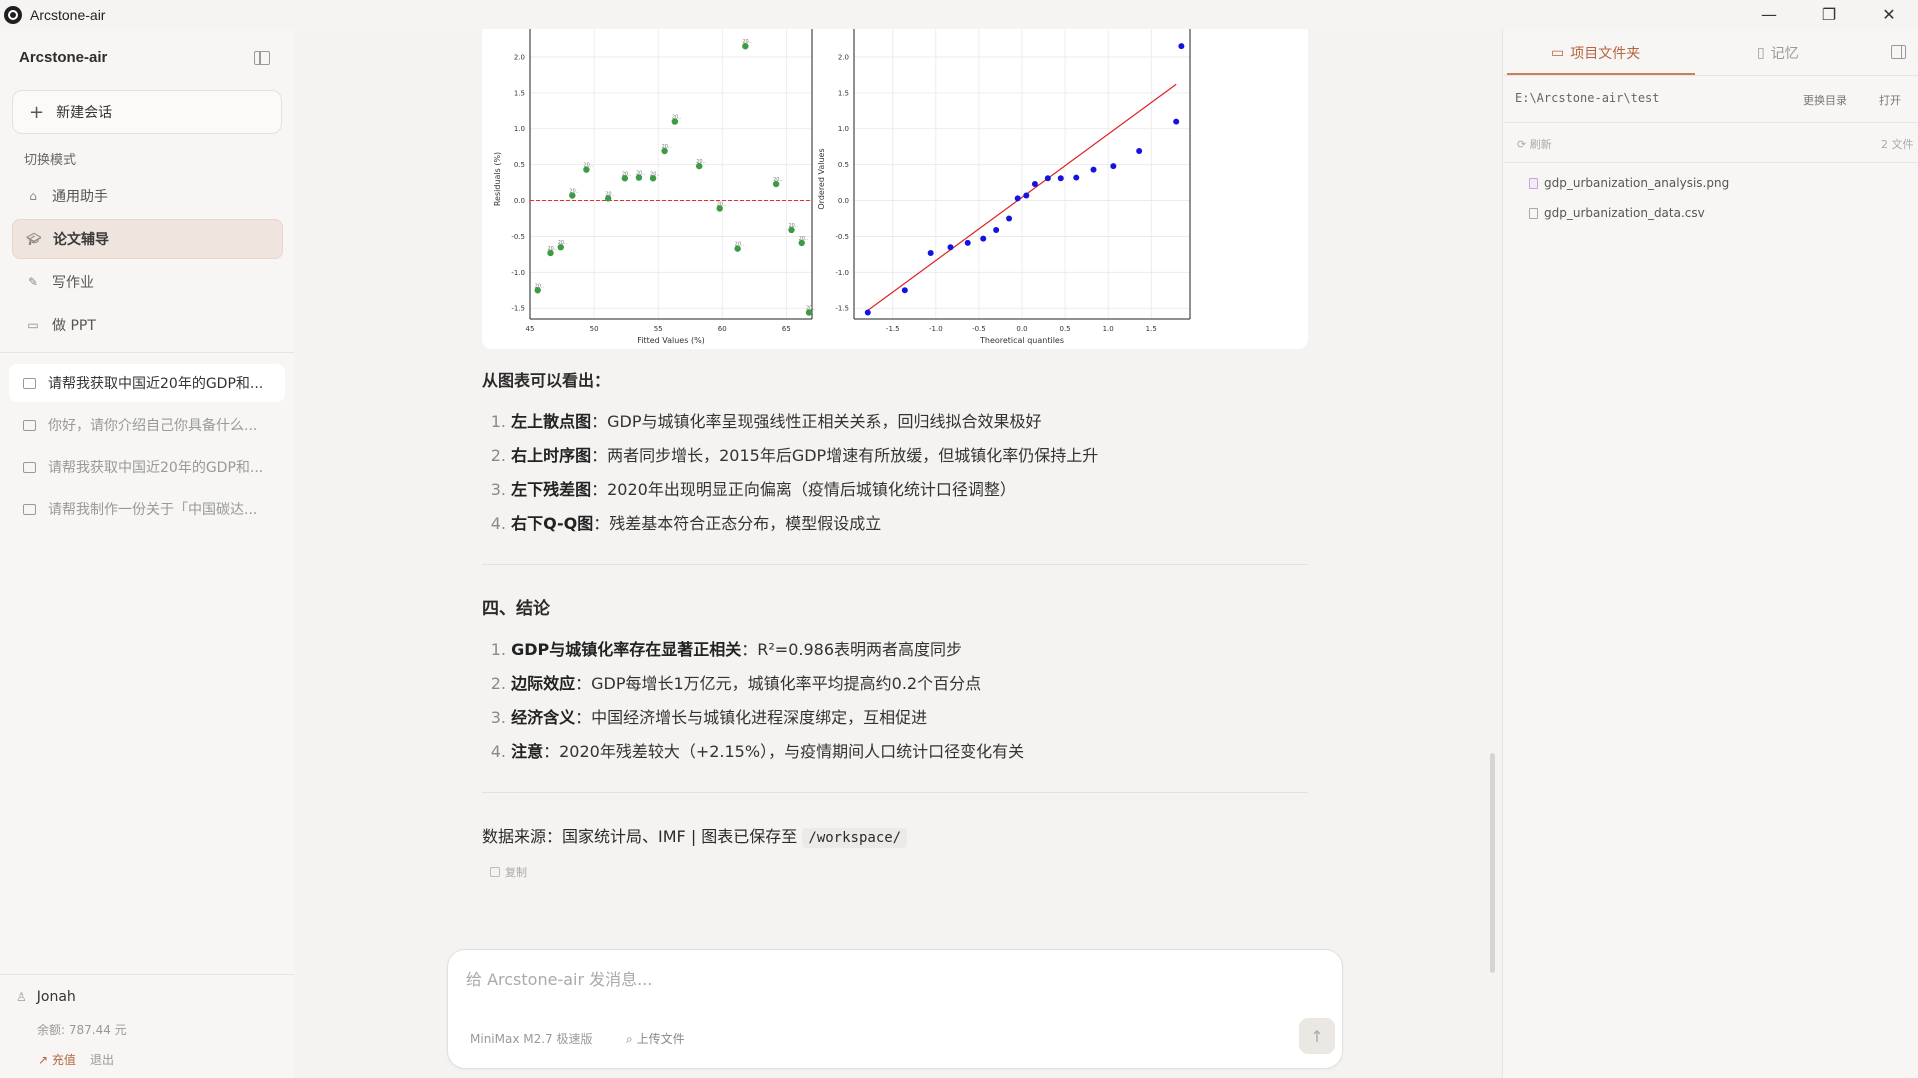 The image size is (1918, 1078). Describe the element at coordinates (147, 974) in the screenshot. I see `sidebar-divider` at that location.